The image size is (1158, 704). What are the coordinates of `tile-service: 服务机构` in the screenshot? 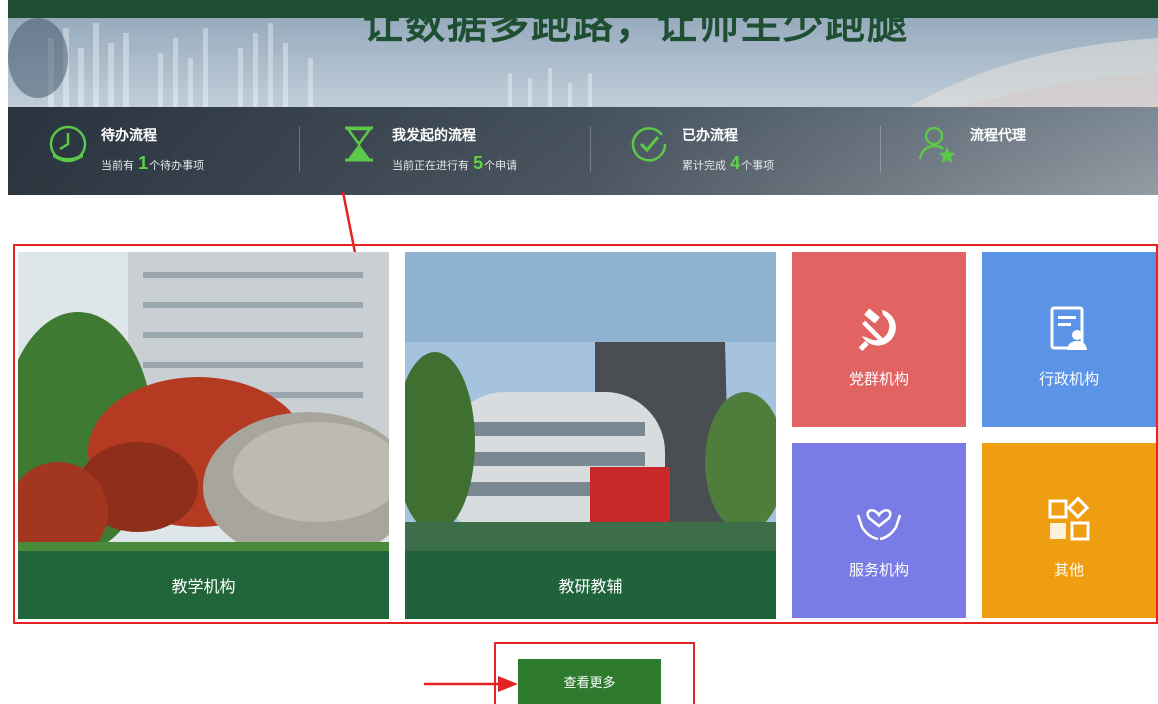 It's located at (879, 530).